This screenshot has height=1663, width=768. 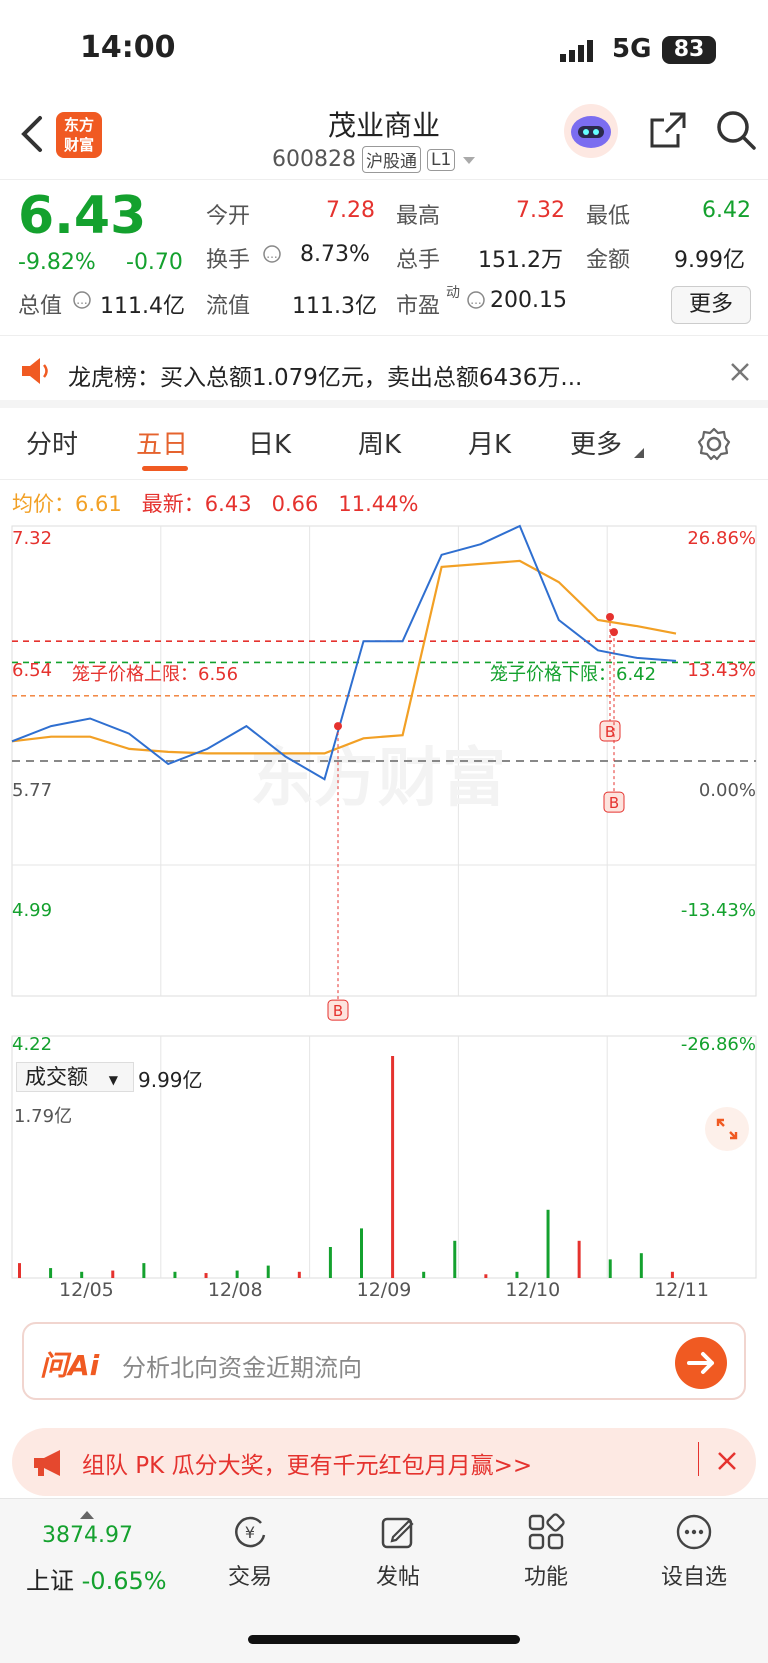 I want to click on float-cap-label: 流值, so click(x=228, y=306).